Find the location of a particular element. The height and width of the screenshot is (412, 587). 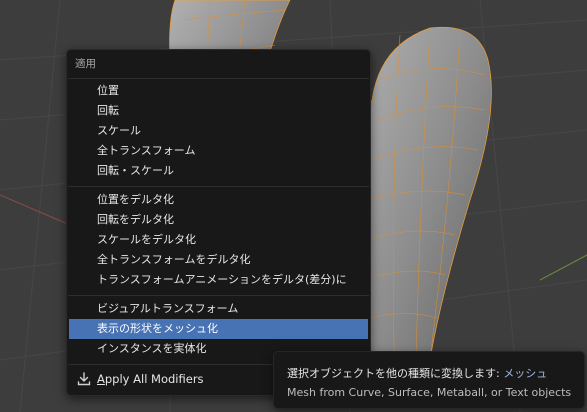

tooltip-description: 選択オブジェクトを他の種類に変換します: メッシュ is located at coordinates (417, 373).